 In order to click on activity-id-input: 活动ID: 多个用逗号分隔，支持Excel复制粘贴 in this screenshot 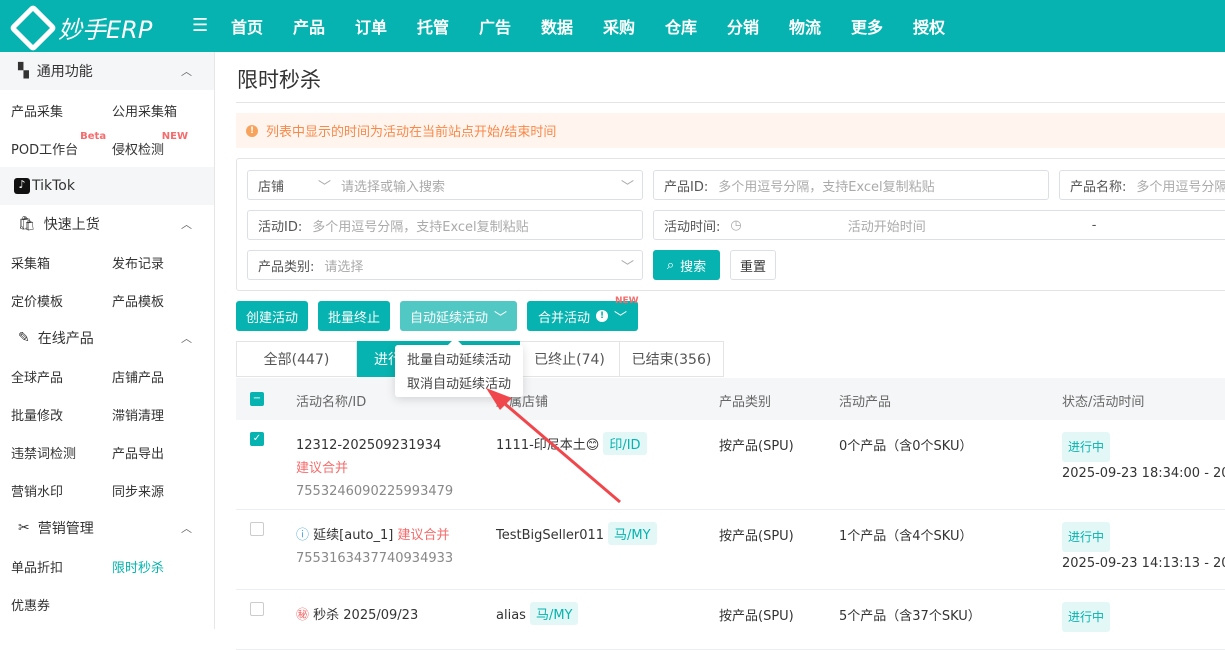, I will do `click(445, 225)`.